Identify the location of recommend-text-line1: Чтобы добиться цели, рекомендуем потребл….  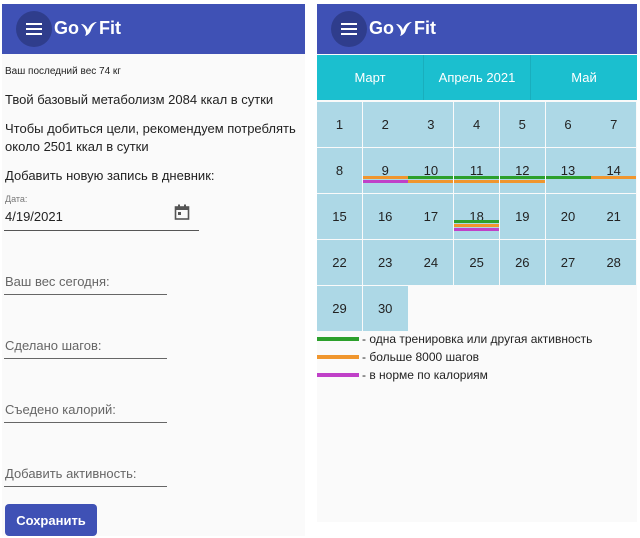
(150, 128).